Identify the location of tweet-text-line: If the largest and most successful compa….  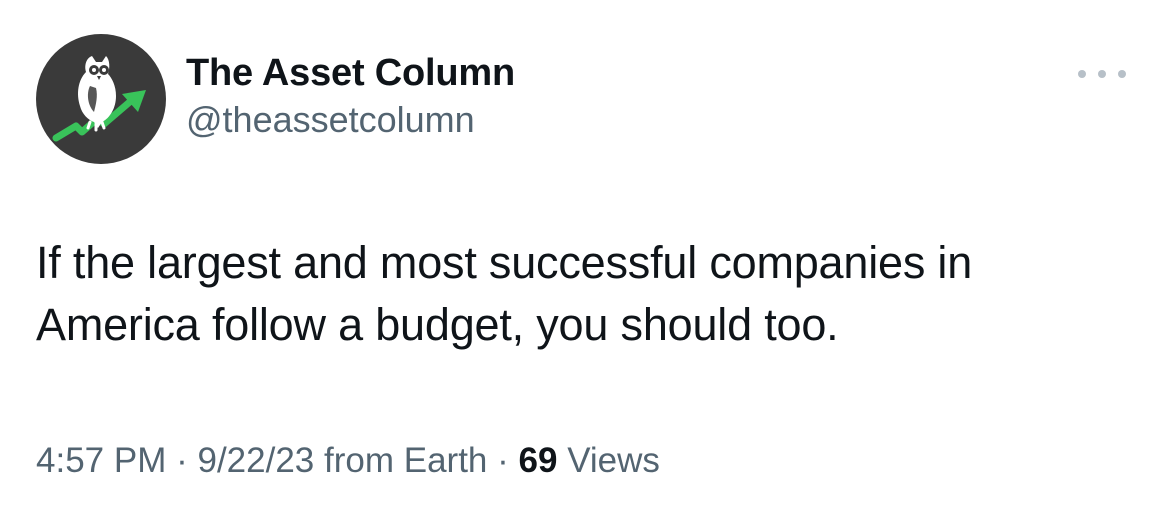
(504, 262).